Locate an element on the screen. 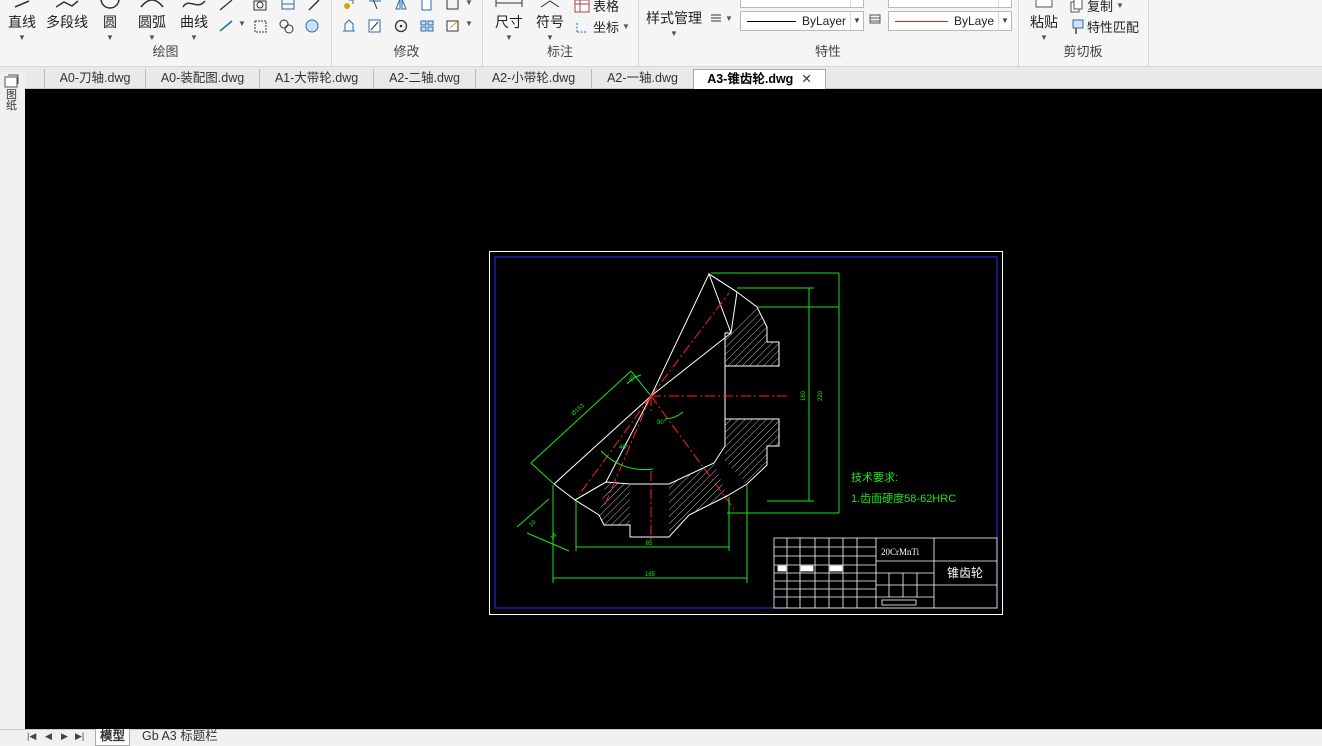  dimension-tool: 尺寸 ▼ is located at coordinates (509, 21).